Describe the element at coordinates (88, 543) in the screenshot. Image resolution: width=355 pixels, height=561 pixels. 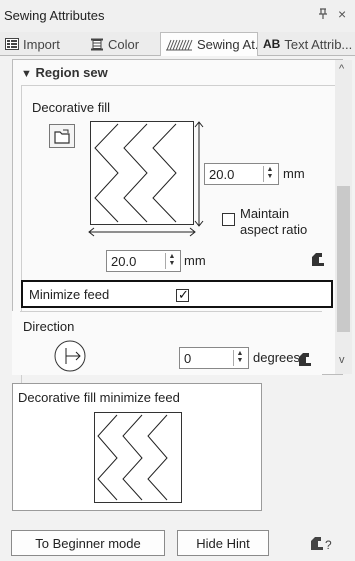
I see `beginner-mode-button: To Beginner mode` at that location.